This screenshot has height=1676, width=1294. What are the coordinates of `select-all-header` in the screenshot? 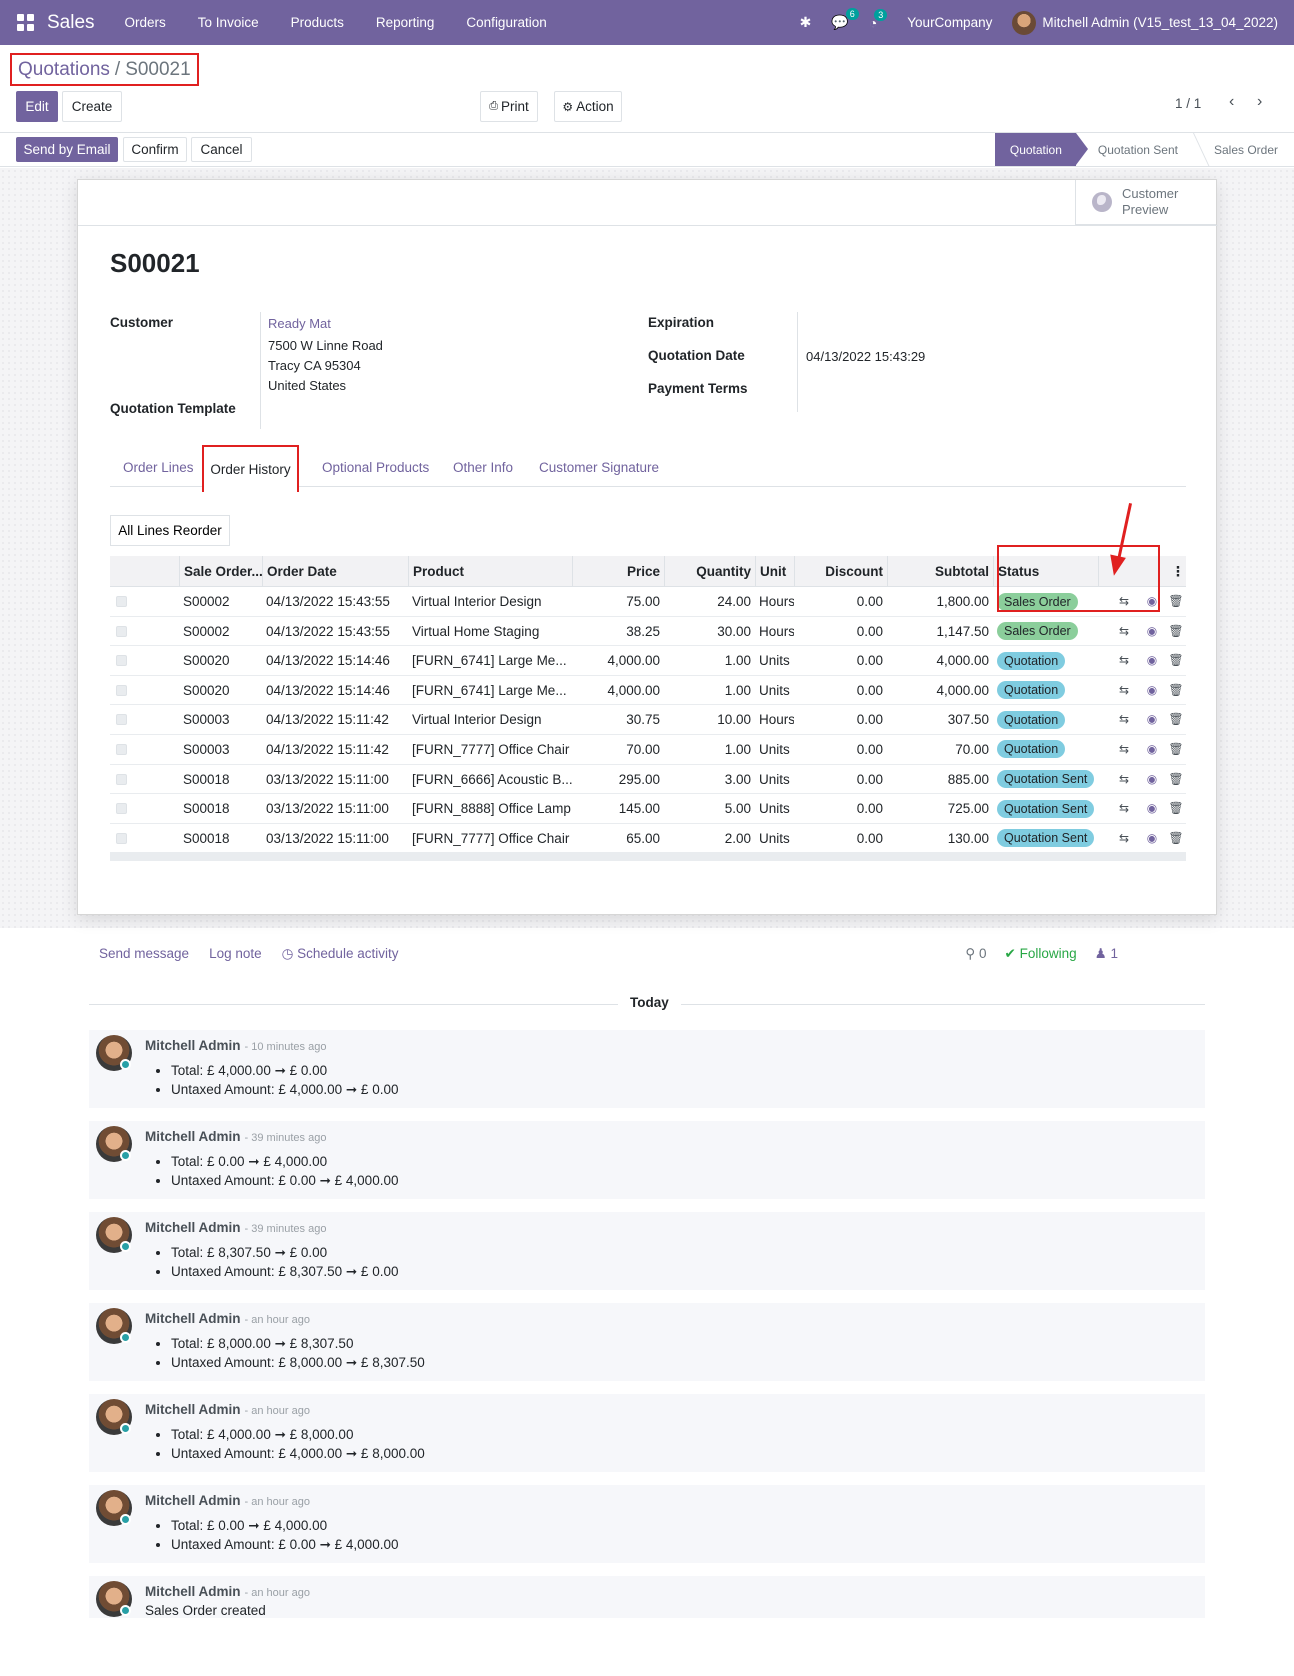 It's located at (144, 571).